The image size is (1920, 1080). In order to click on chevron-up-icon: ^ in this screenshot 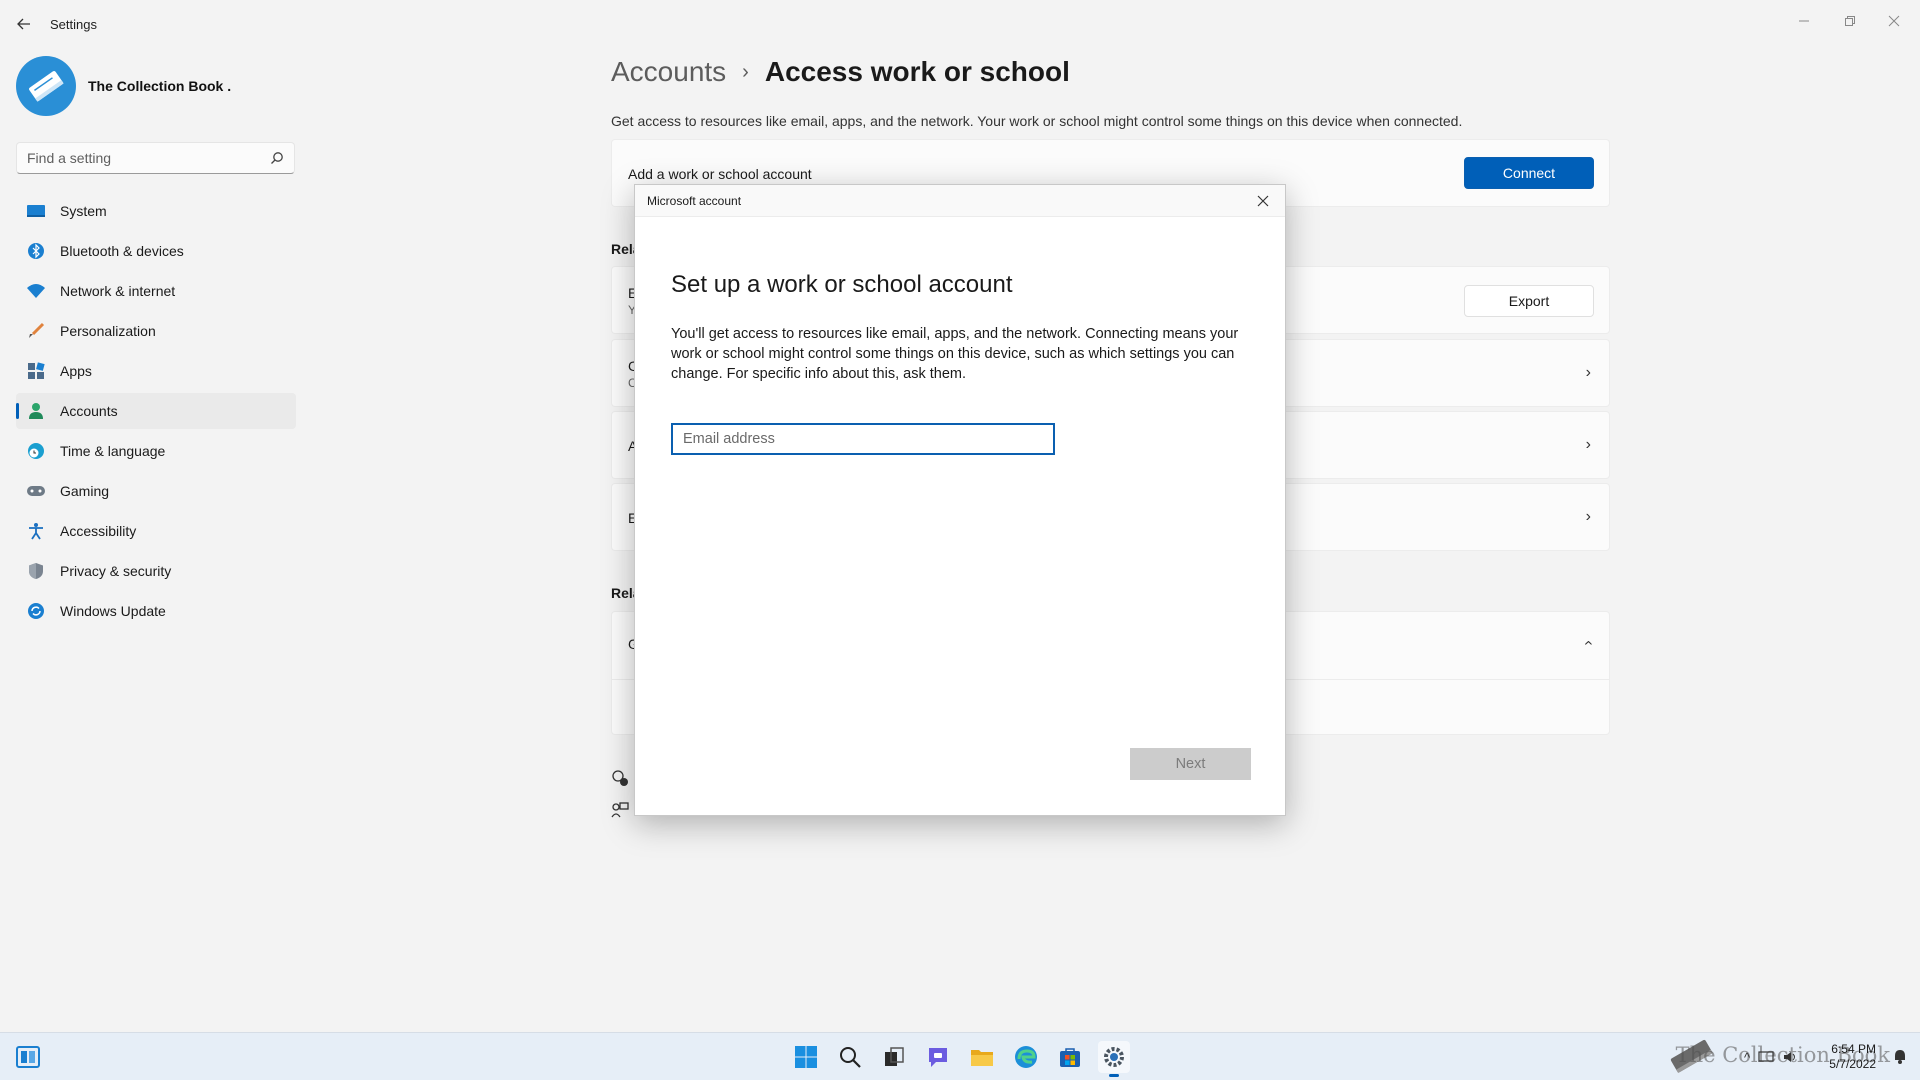, I will do `click(1747, 1057)`.